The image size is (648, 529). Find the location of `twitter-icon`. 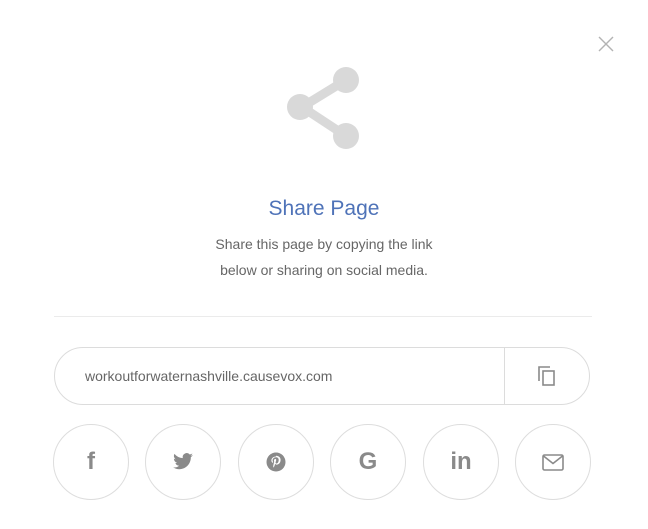

twitter-icon is located at coordinates (183, 461).